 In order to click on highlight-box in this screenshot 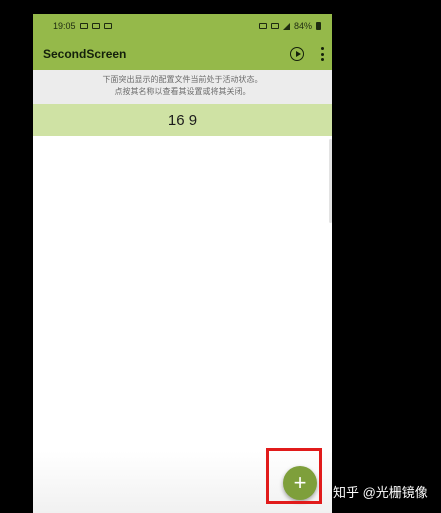, I will do `click(294, 476)`.